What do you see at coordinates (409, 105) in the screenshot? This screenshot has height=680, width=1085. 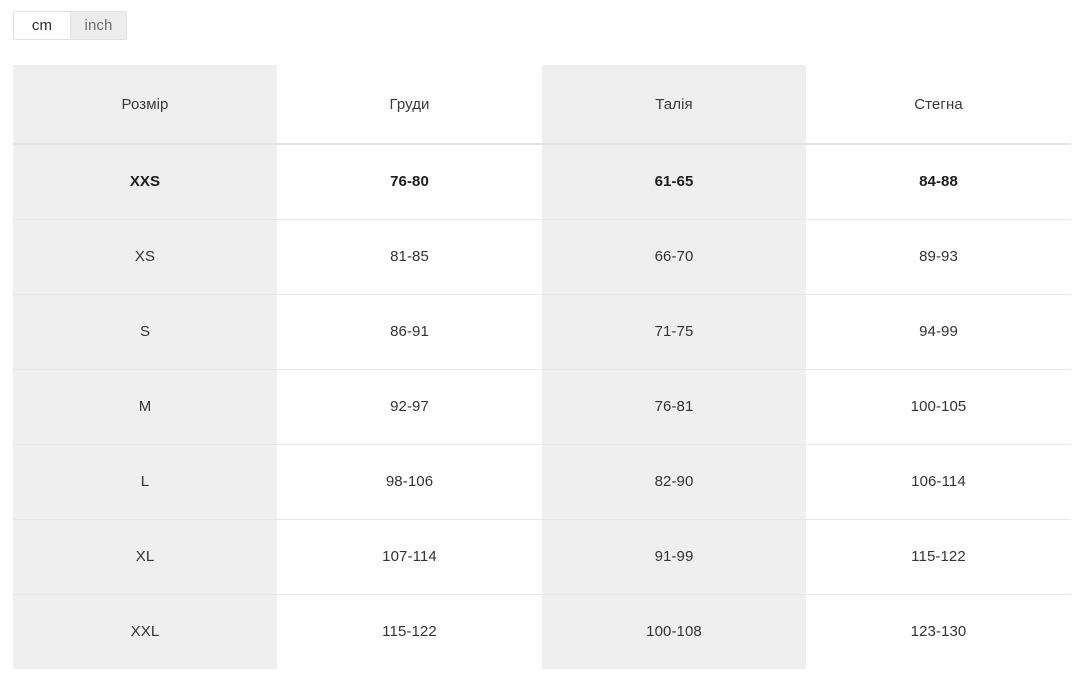 I see `column-header-chest: Груди` at bounding box center [409, 105].